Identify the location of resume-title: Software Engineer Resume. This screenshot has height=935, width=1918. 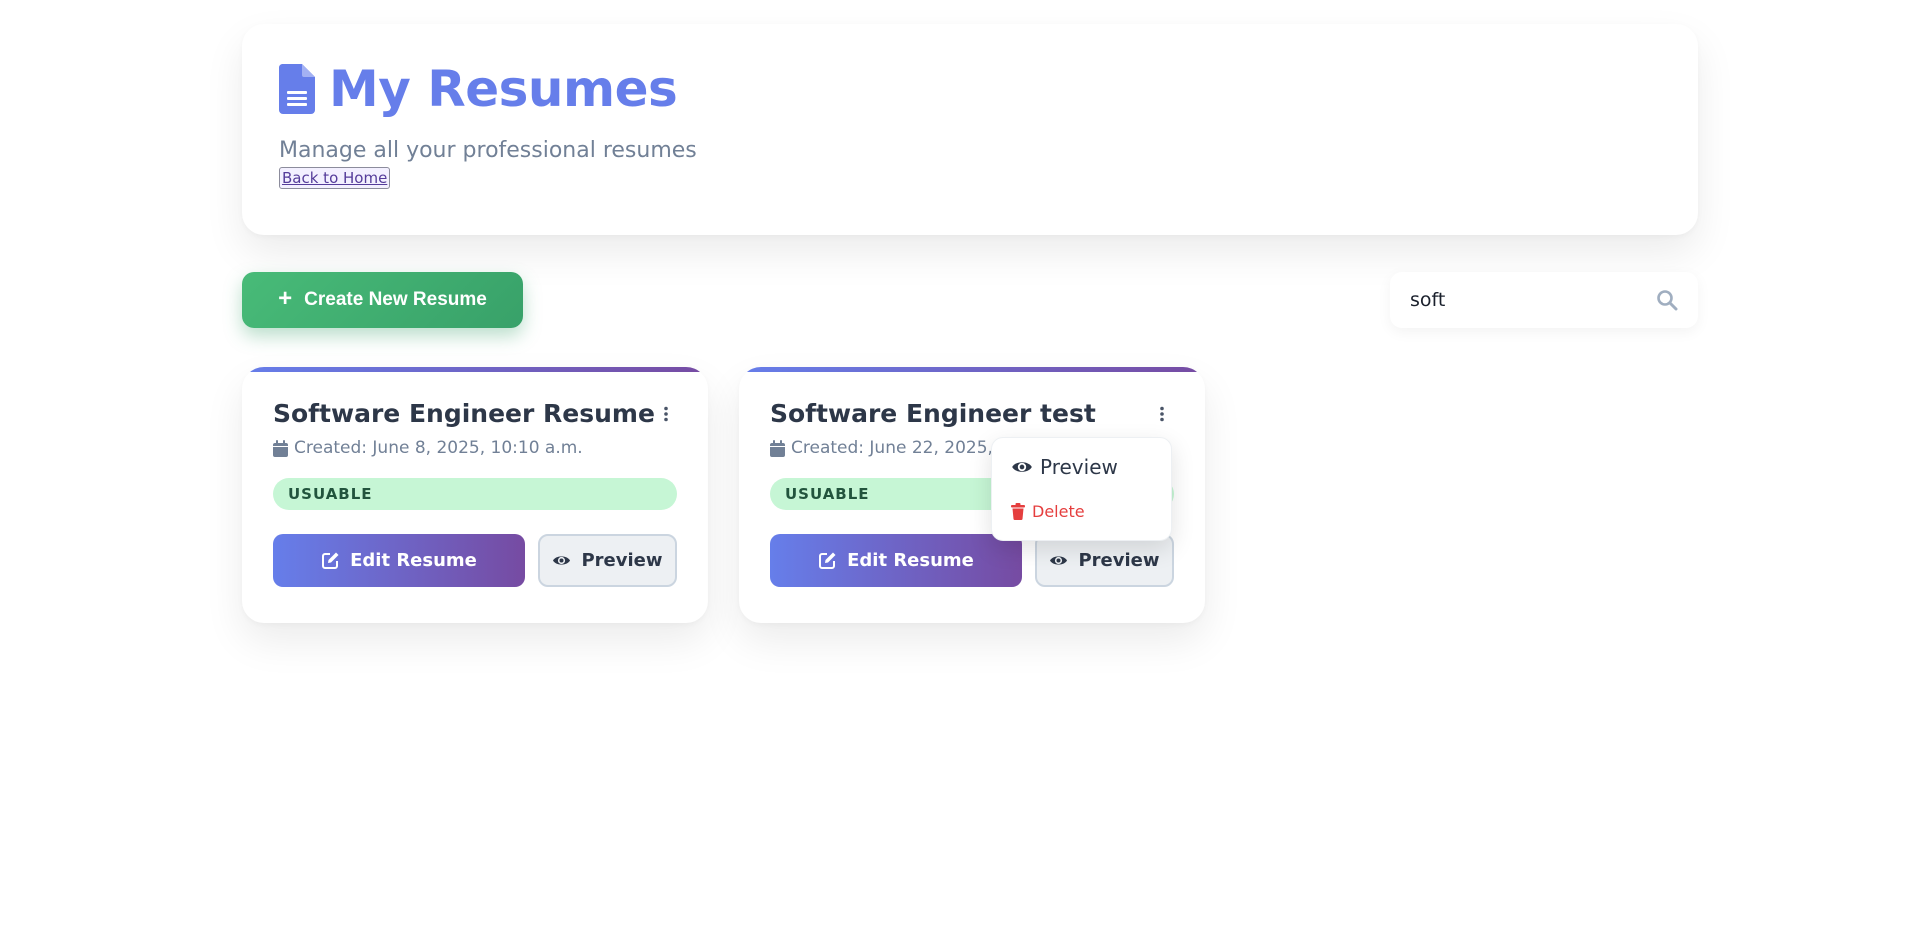
(464, 413).